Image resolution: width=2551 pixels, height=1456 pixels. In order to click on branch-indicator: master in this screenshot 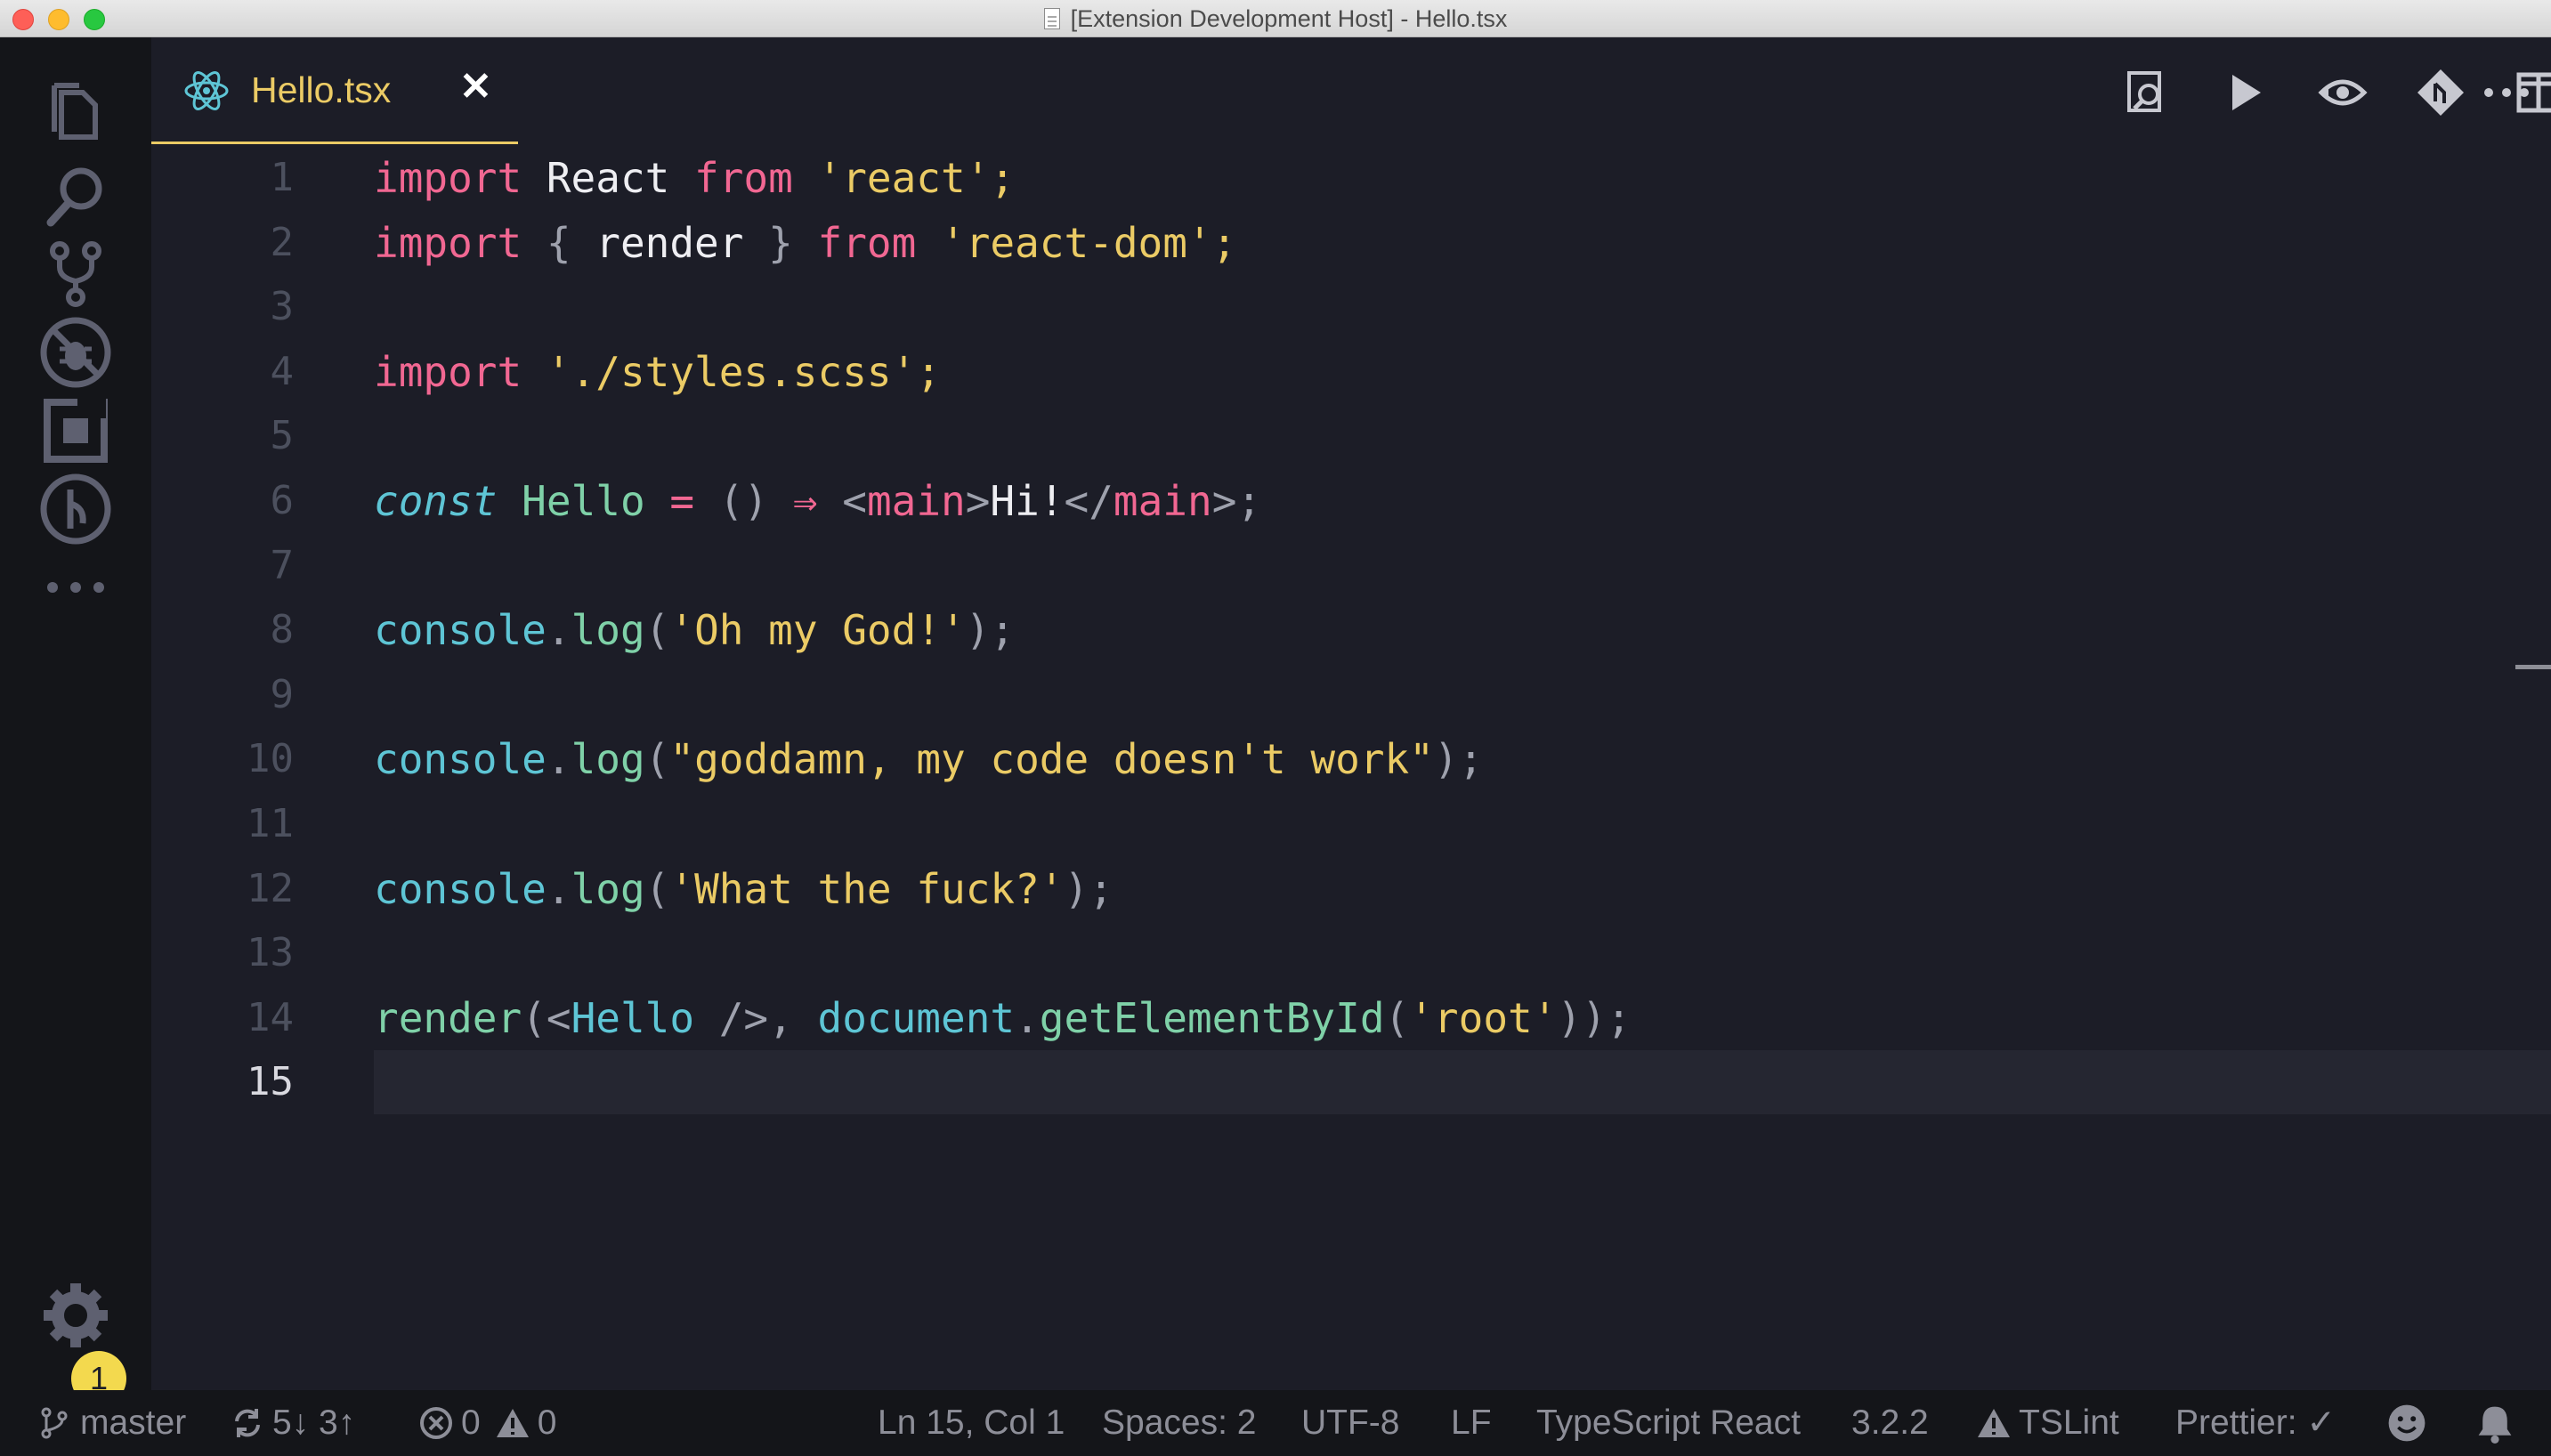, I will do `click(111, 1423)`.